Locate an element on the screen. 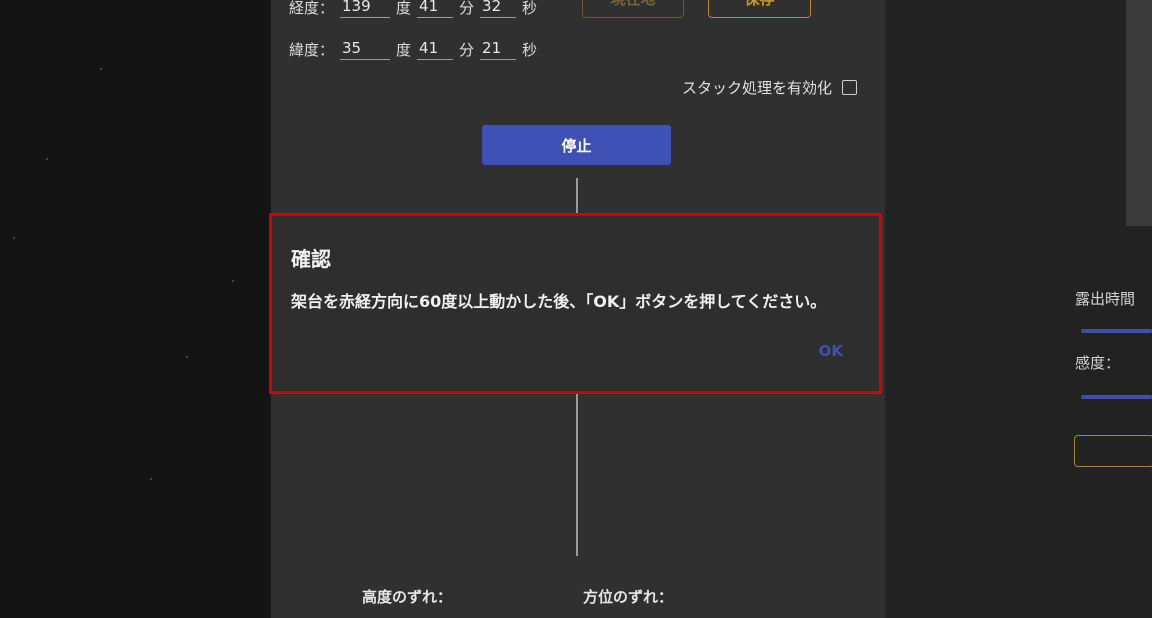  longitude-row: 経度： 139 度 41 分 32 秒 is located at coordinates (416, 9).